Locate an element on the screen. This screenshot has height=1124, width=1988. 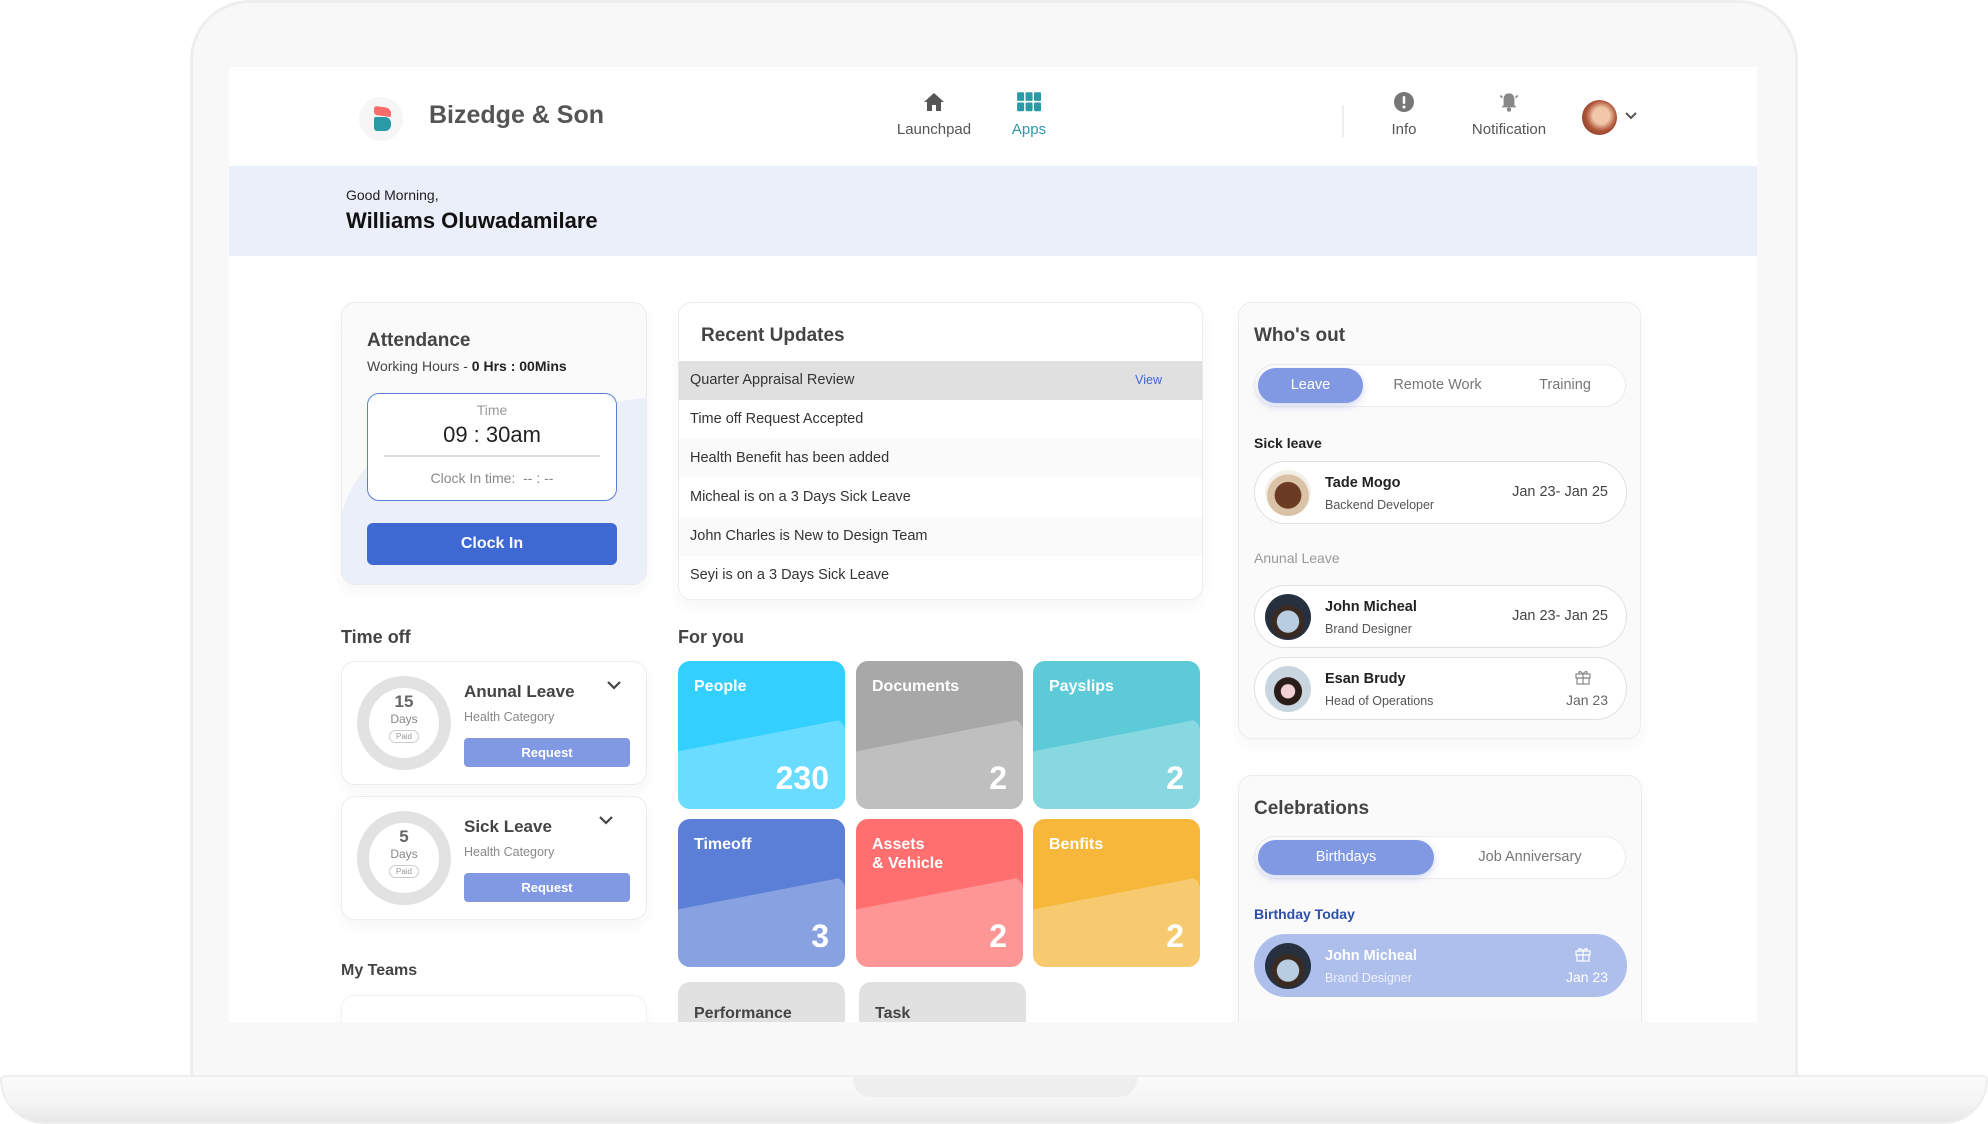
tile-documents: Documents 2 is located at coordinates (939, 735).